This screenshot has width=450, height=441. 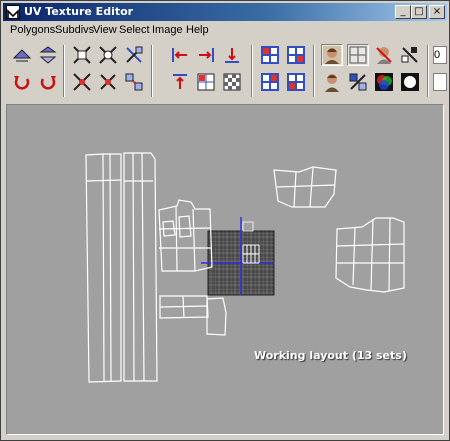 I want to click on isolate-button, so click(x=296, y=82).